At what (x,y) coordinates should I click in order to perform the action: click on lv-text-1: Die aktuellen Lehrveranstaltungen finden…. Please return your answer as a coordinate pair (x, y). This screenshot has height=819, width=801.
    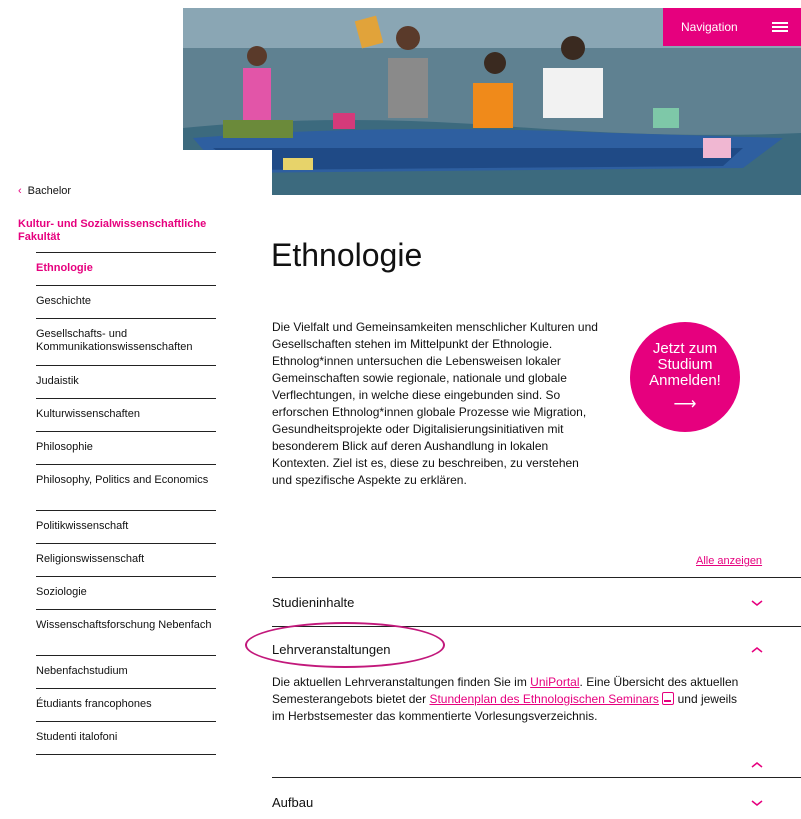
    Looking at the image, I should click on (401, 682).